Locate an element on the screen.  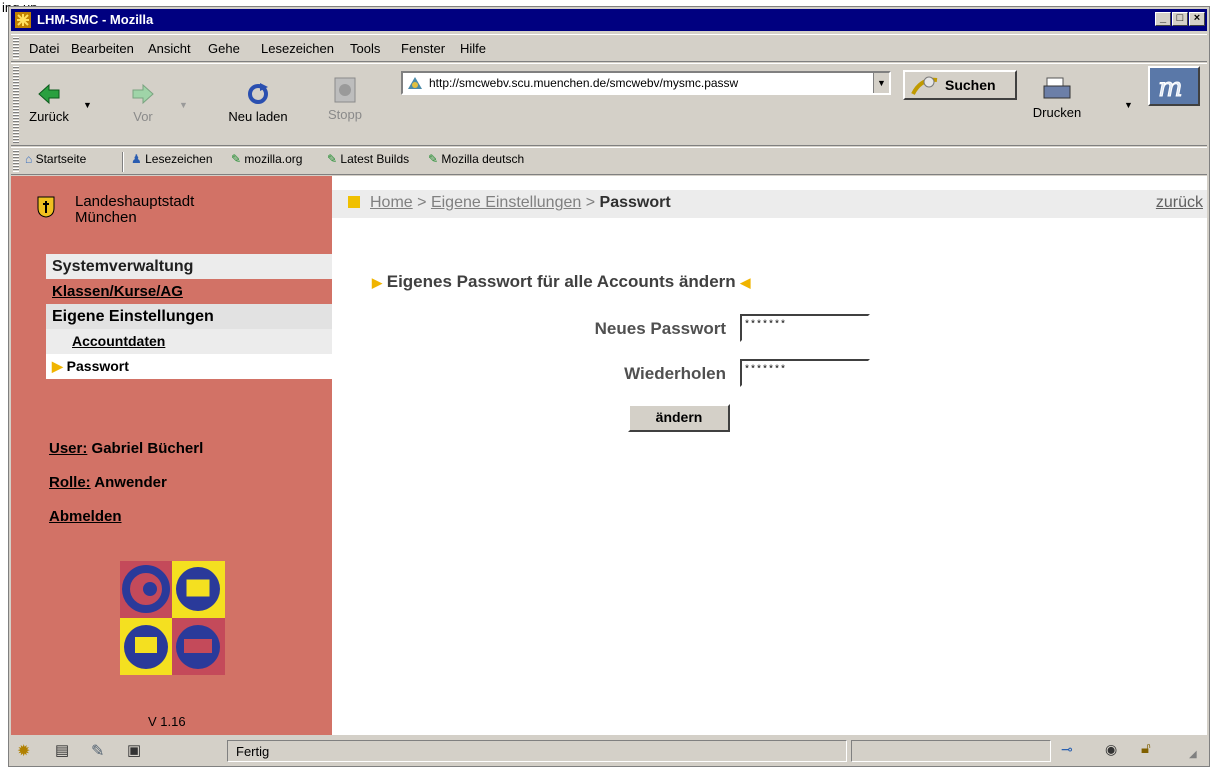
forward-button: Vor is located at coordinates (143, 103).